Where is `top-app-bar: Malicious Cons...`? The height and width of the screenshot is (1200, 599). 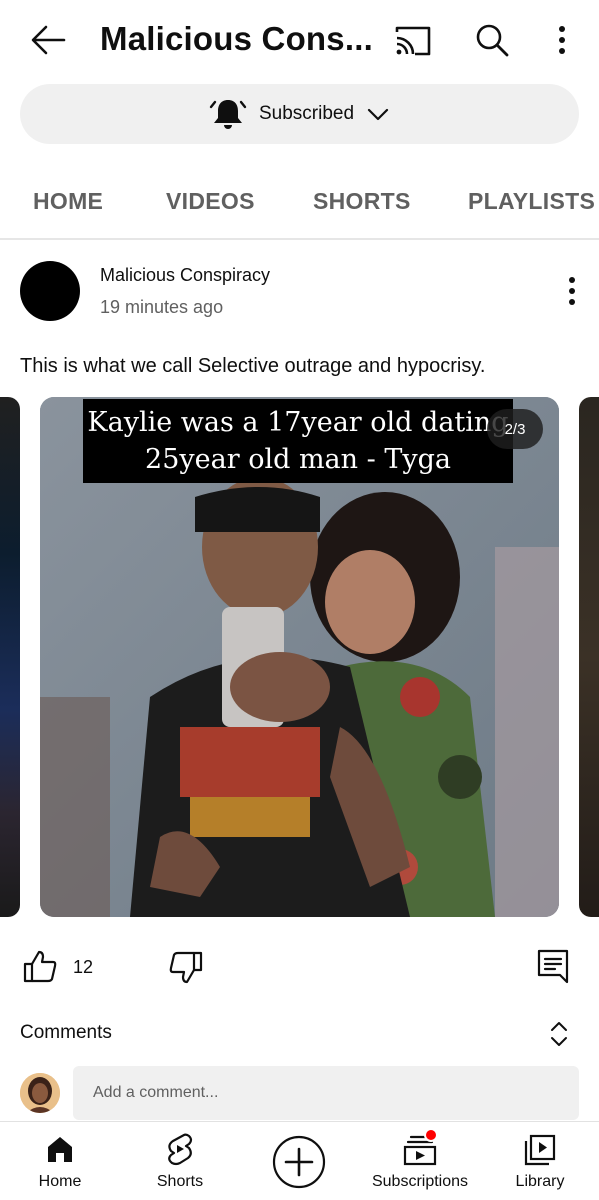
top-app-bar: Malicious Cons... is located at coordinates (299, 40).